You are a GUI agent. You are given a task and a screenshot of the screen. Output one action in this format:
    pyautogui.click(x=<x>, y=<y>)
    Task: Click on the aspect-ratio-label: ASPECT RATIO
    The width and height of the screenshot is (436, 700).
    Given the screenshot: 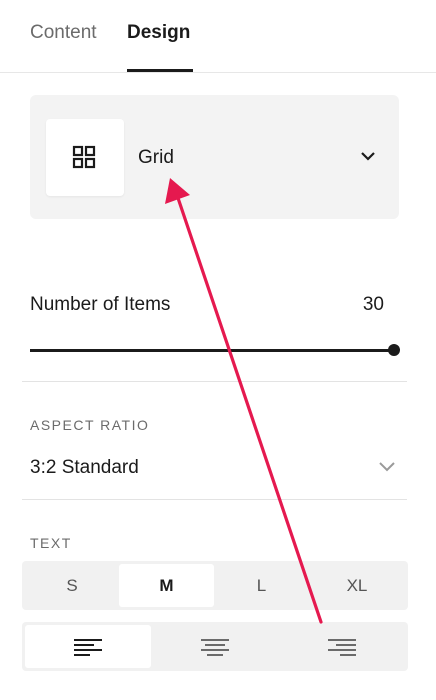 What is the action you would take?
    pyautogui.click(x=90, y=425)
    